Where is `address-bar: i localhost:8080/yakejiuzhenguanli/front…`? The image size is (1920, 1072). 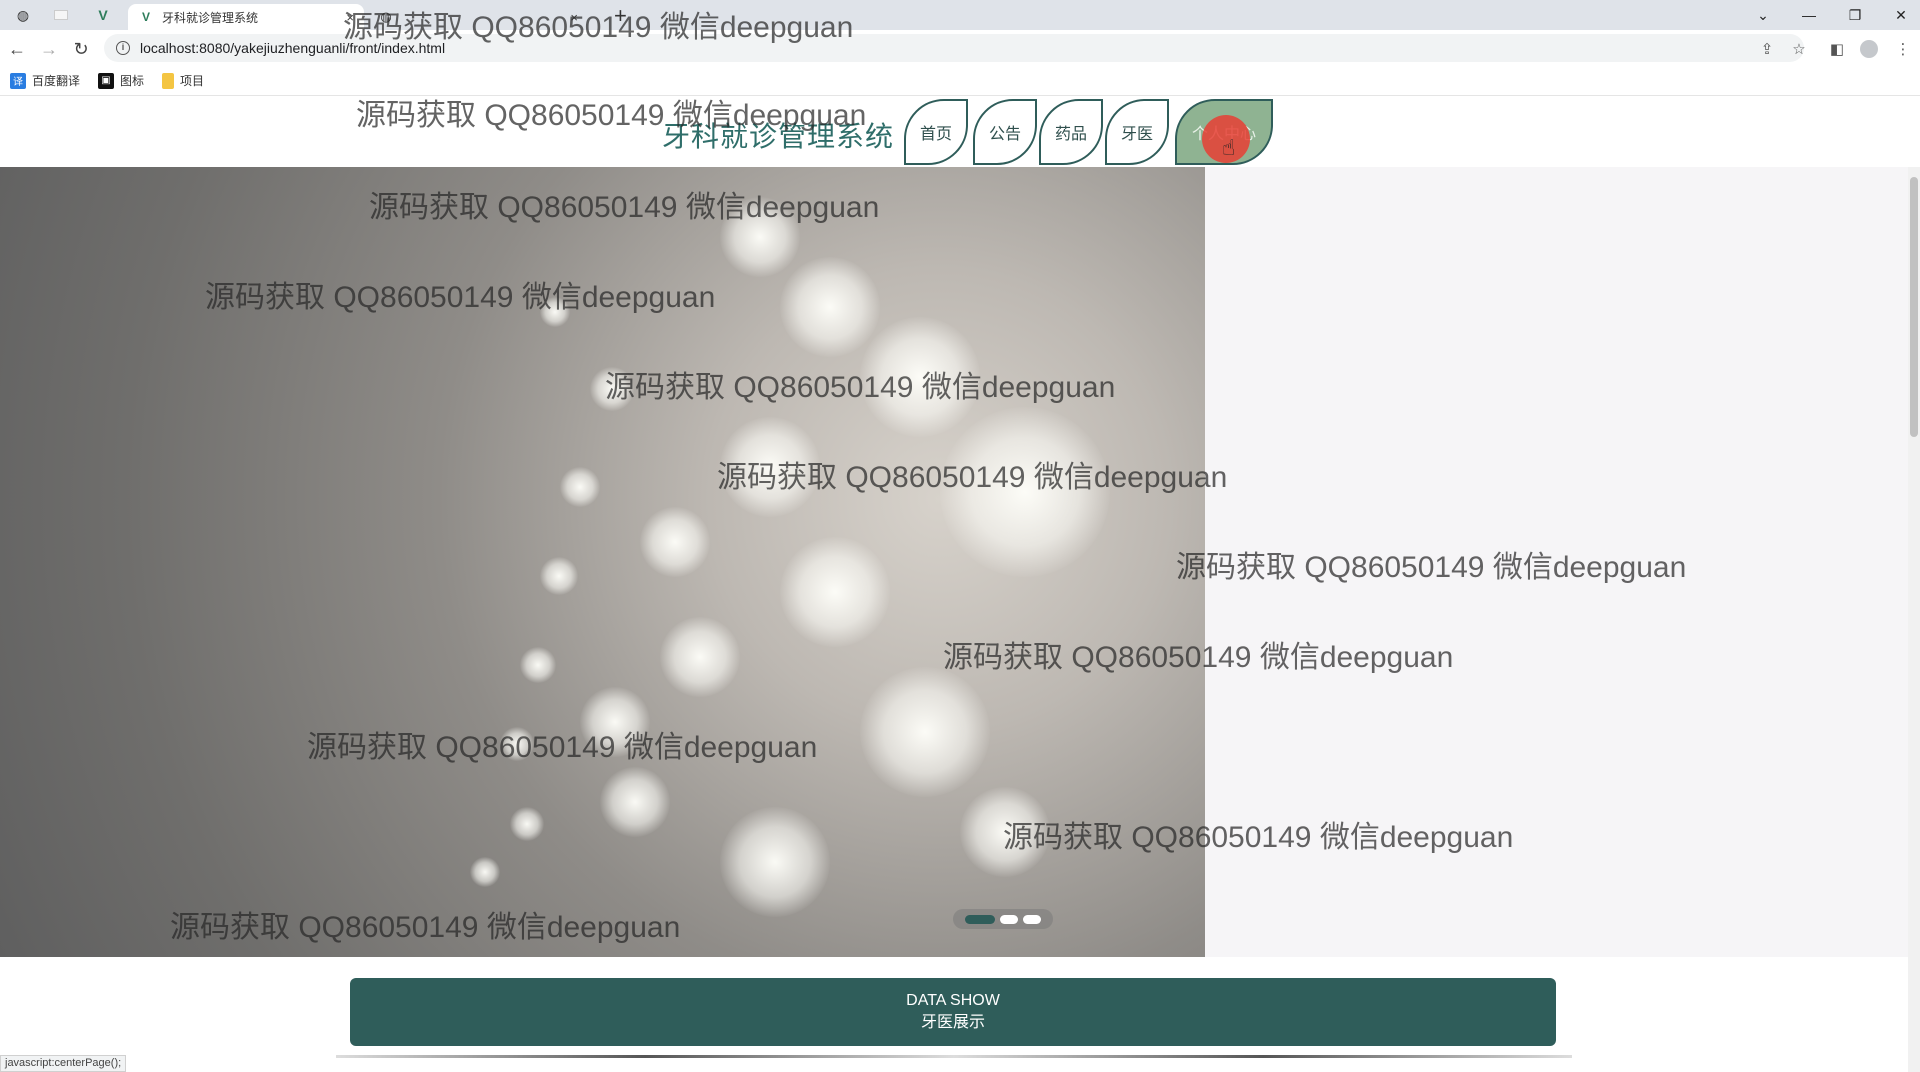
address-bar: i localhost:8080/yakejiuzhenguanli/front… is located at coordinates (954, 48).